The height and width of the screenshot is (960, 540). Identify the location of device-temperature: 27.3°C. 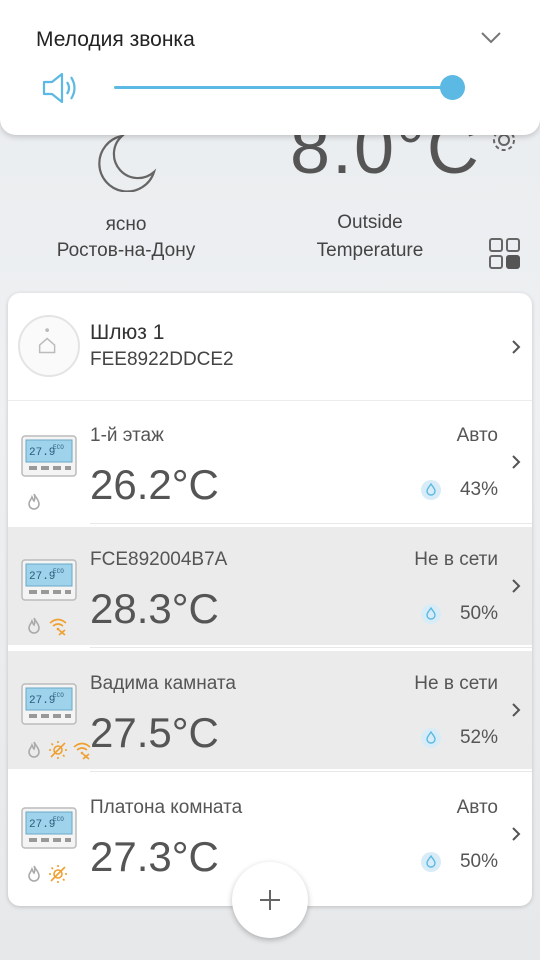
(154, 856).